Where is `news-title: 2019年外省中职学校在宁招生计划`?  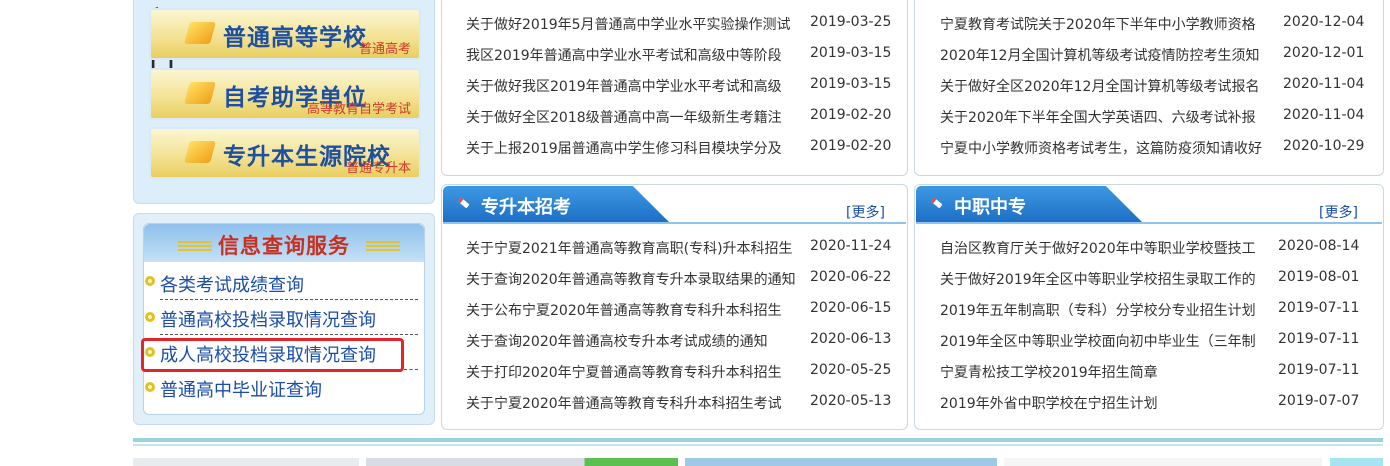
news-title: 2019年外省中职学校在宁招生计划 is located at coordinates (1108, 403).